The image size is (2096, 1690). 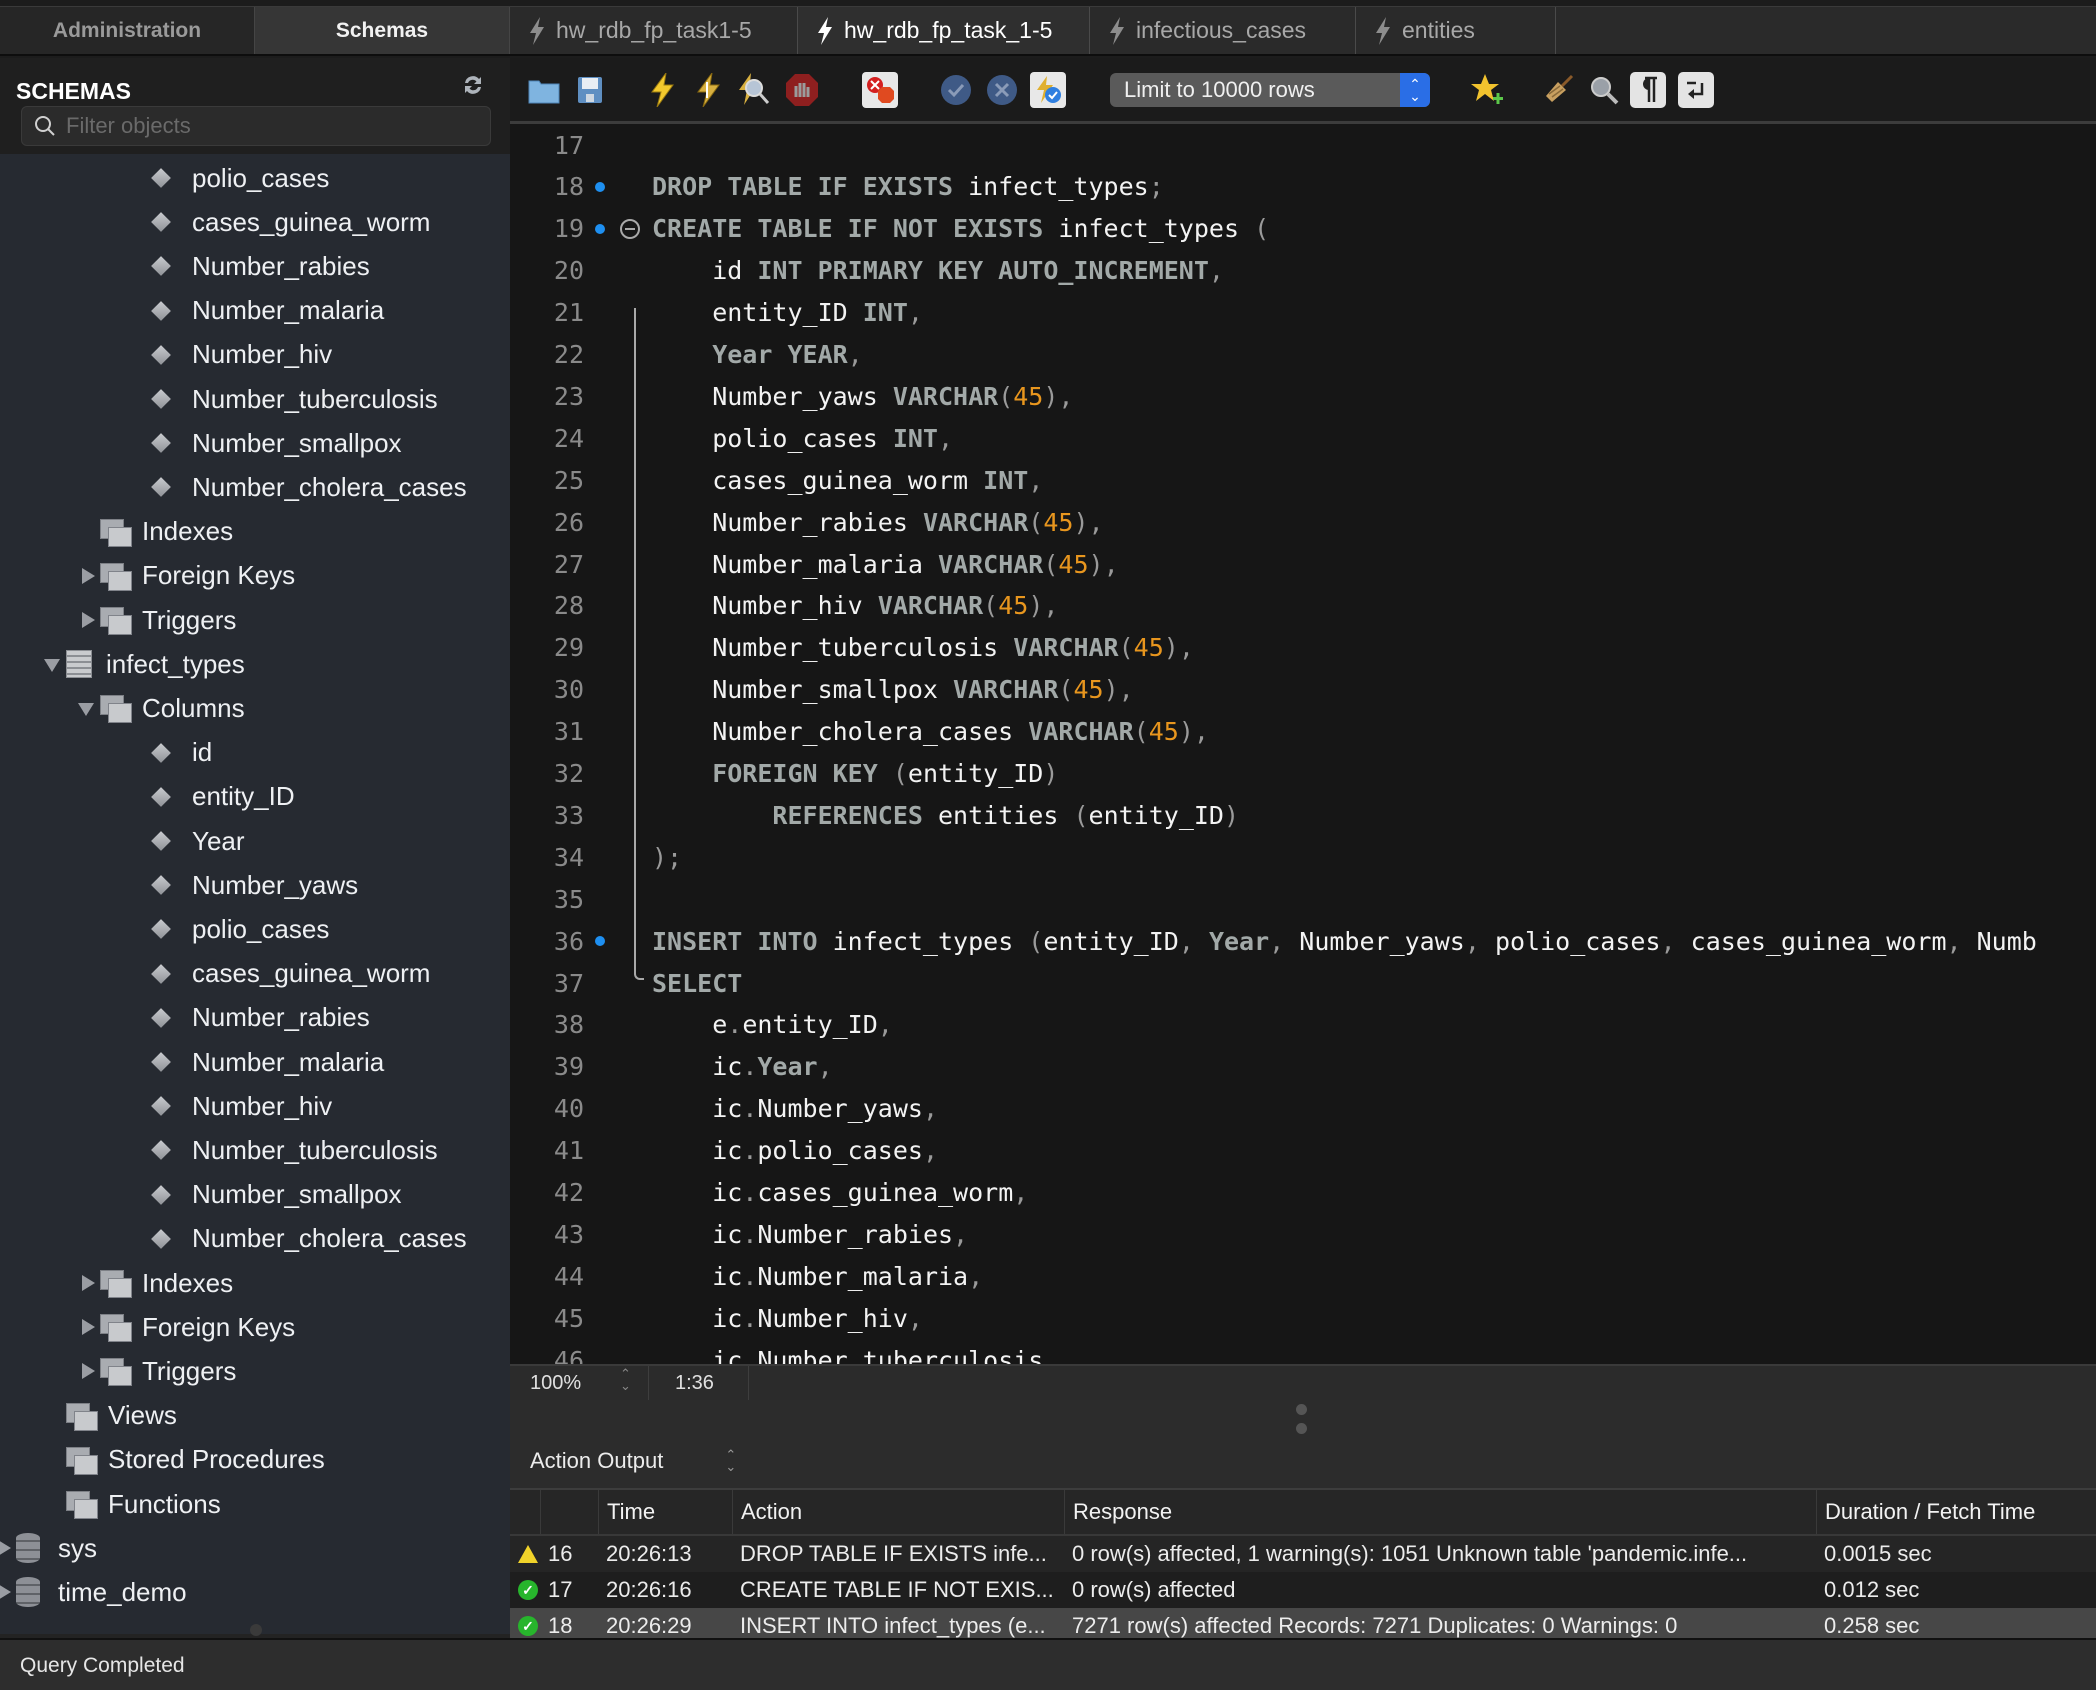 What do you see at coordinates (544, 90) in the screenshot?
I see `open-file-button` at bounding box center [544, 90].